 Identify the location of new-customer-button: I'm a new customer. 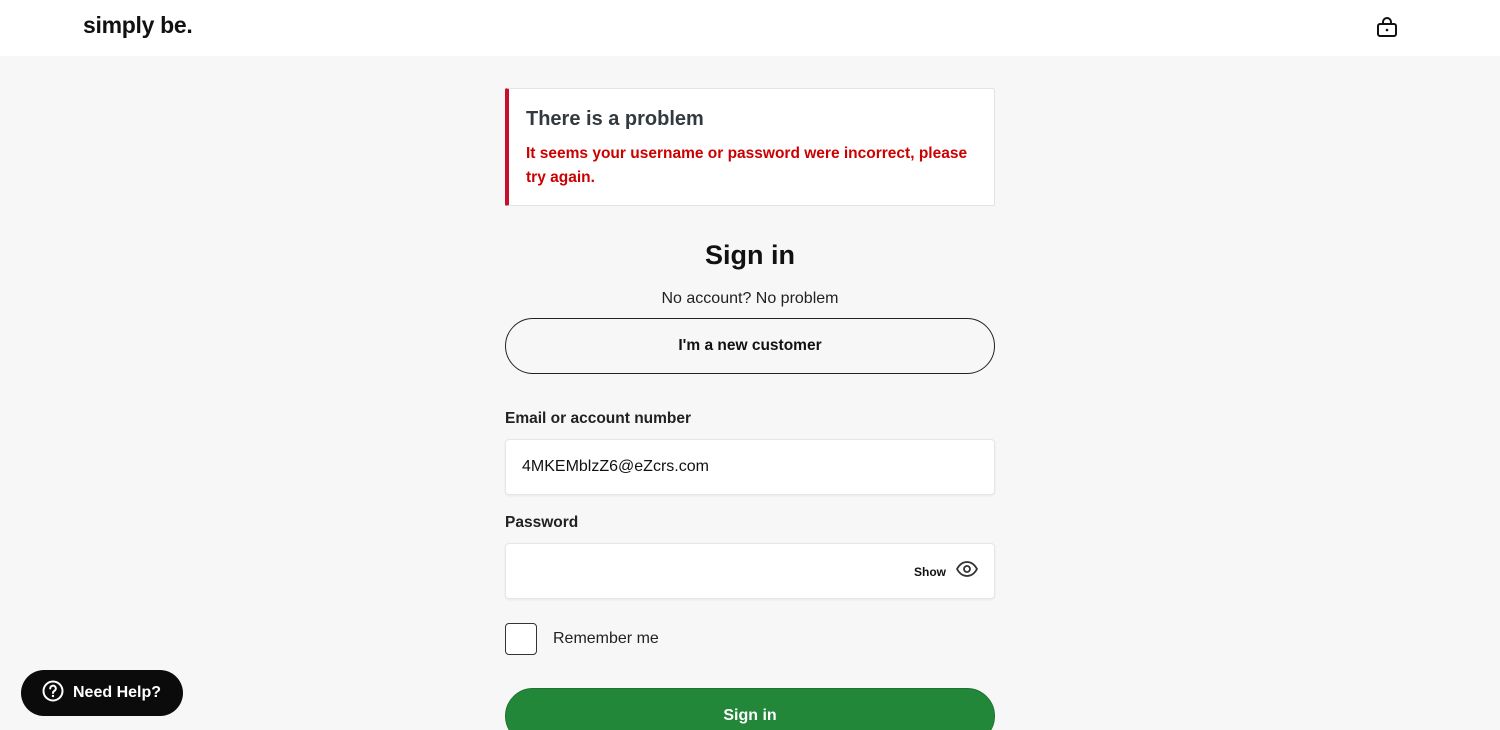
(750, 346).